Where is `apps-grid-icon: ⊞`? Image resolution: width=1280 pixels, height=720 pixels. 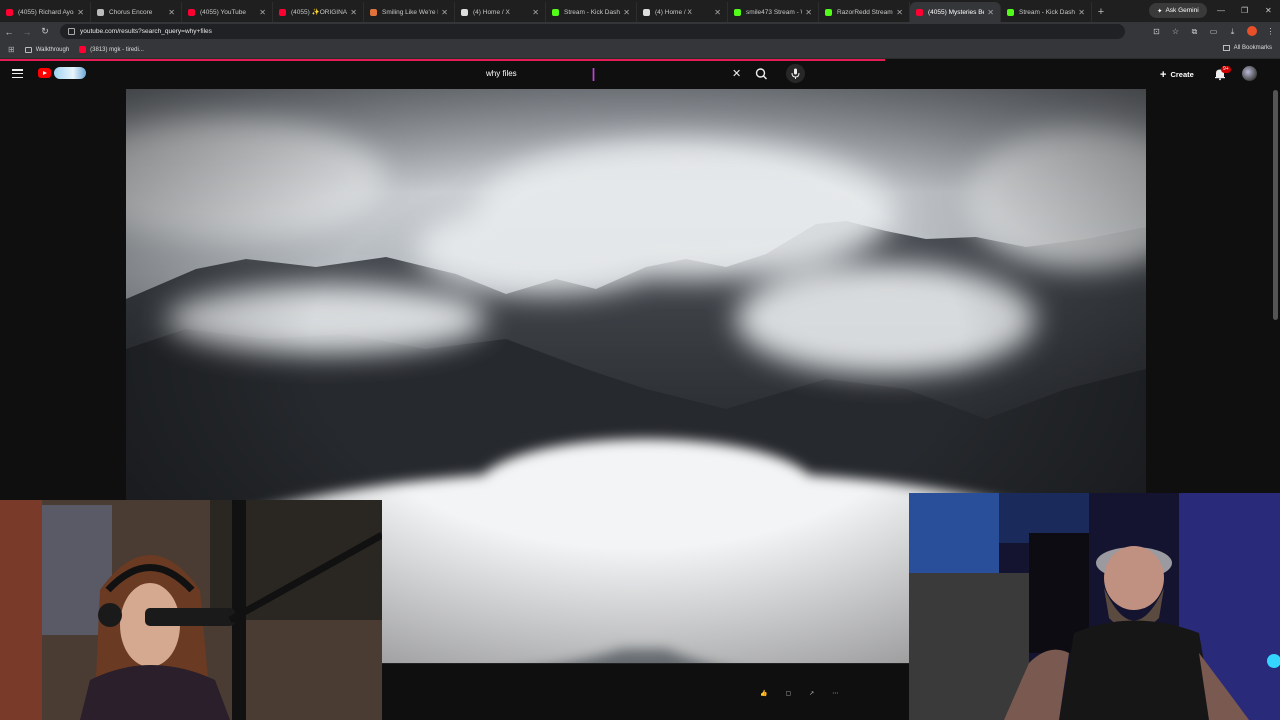
apps-grid-icon: ⊞ is located at coordinates (11, 49).